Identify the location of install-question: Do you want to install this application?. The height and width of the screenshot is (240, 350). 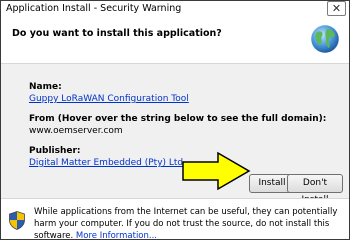
(117, 33).